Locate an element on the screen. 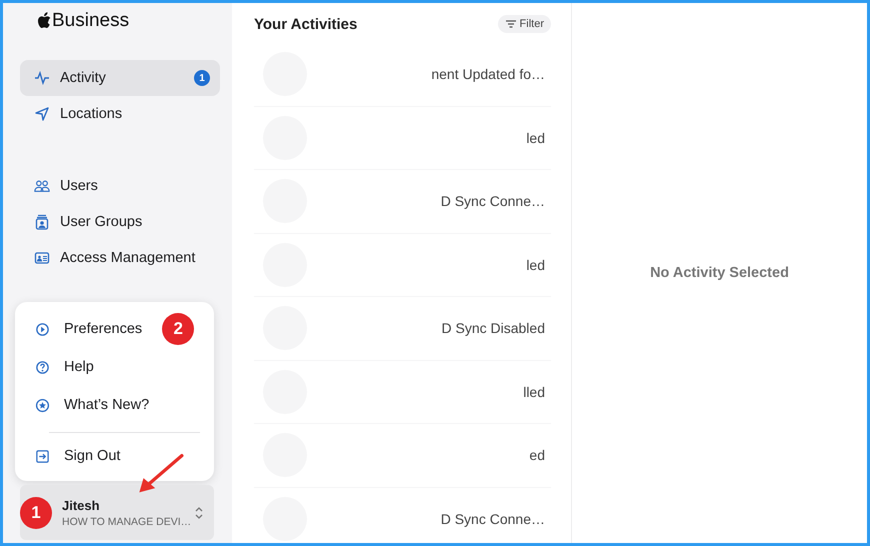 The width and height of the screenshot is (870, 546). apple-logo-icon is located at coordinates (44, 20).